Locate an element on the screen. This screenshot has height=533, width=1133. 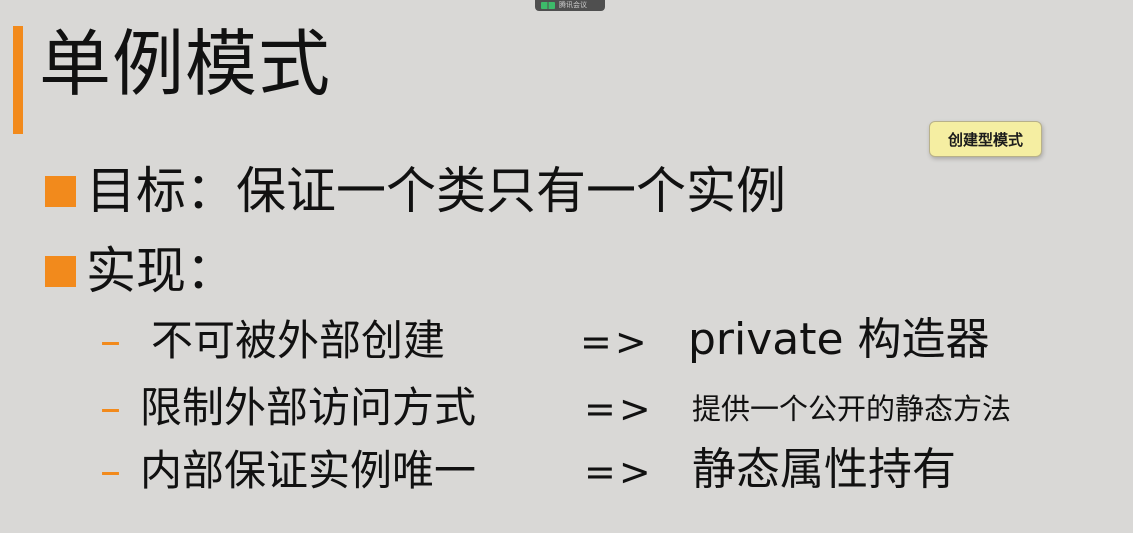
slide-title: 单例模式 is located at coordinates (185, 64).